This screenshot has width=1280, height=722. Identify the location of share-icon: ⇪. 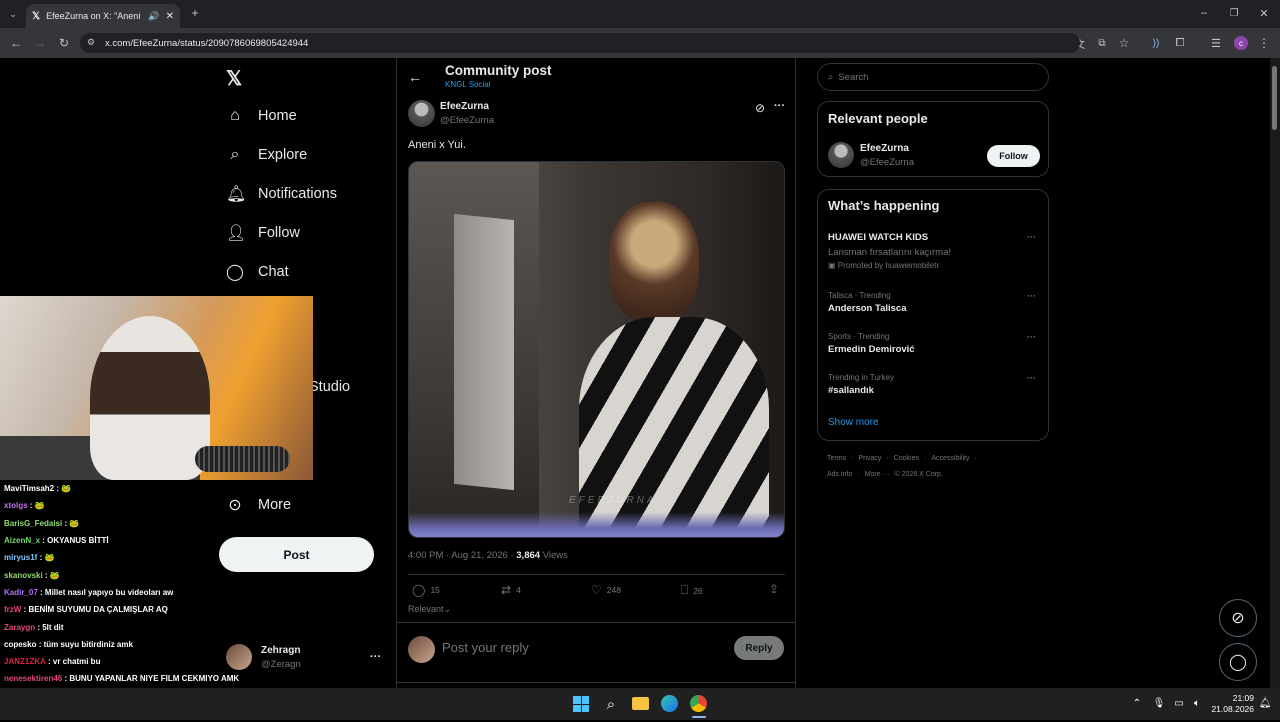
(774, 589).